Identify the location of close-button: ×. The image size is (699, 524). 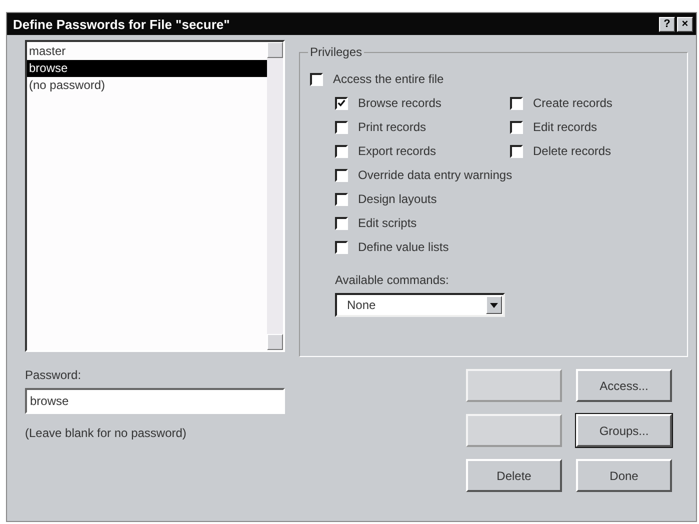
(685, 24).